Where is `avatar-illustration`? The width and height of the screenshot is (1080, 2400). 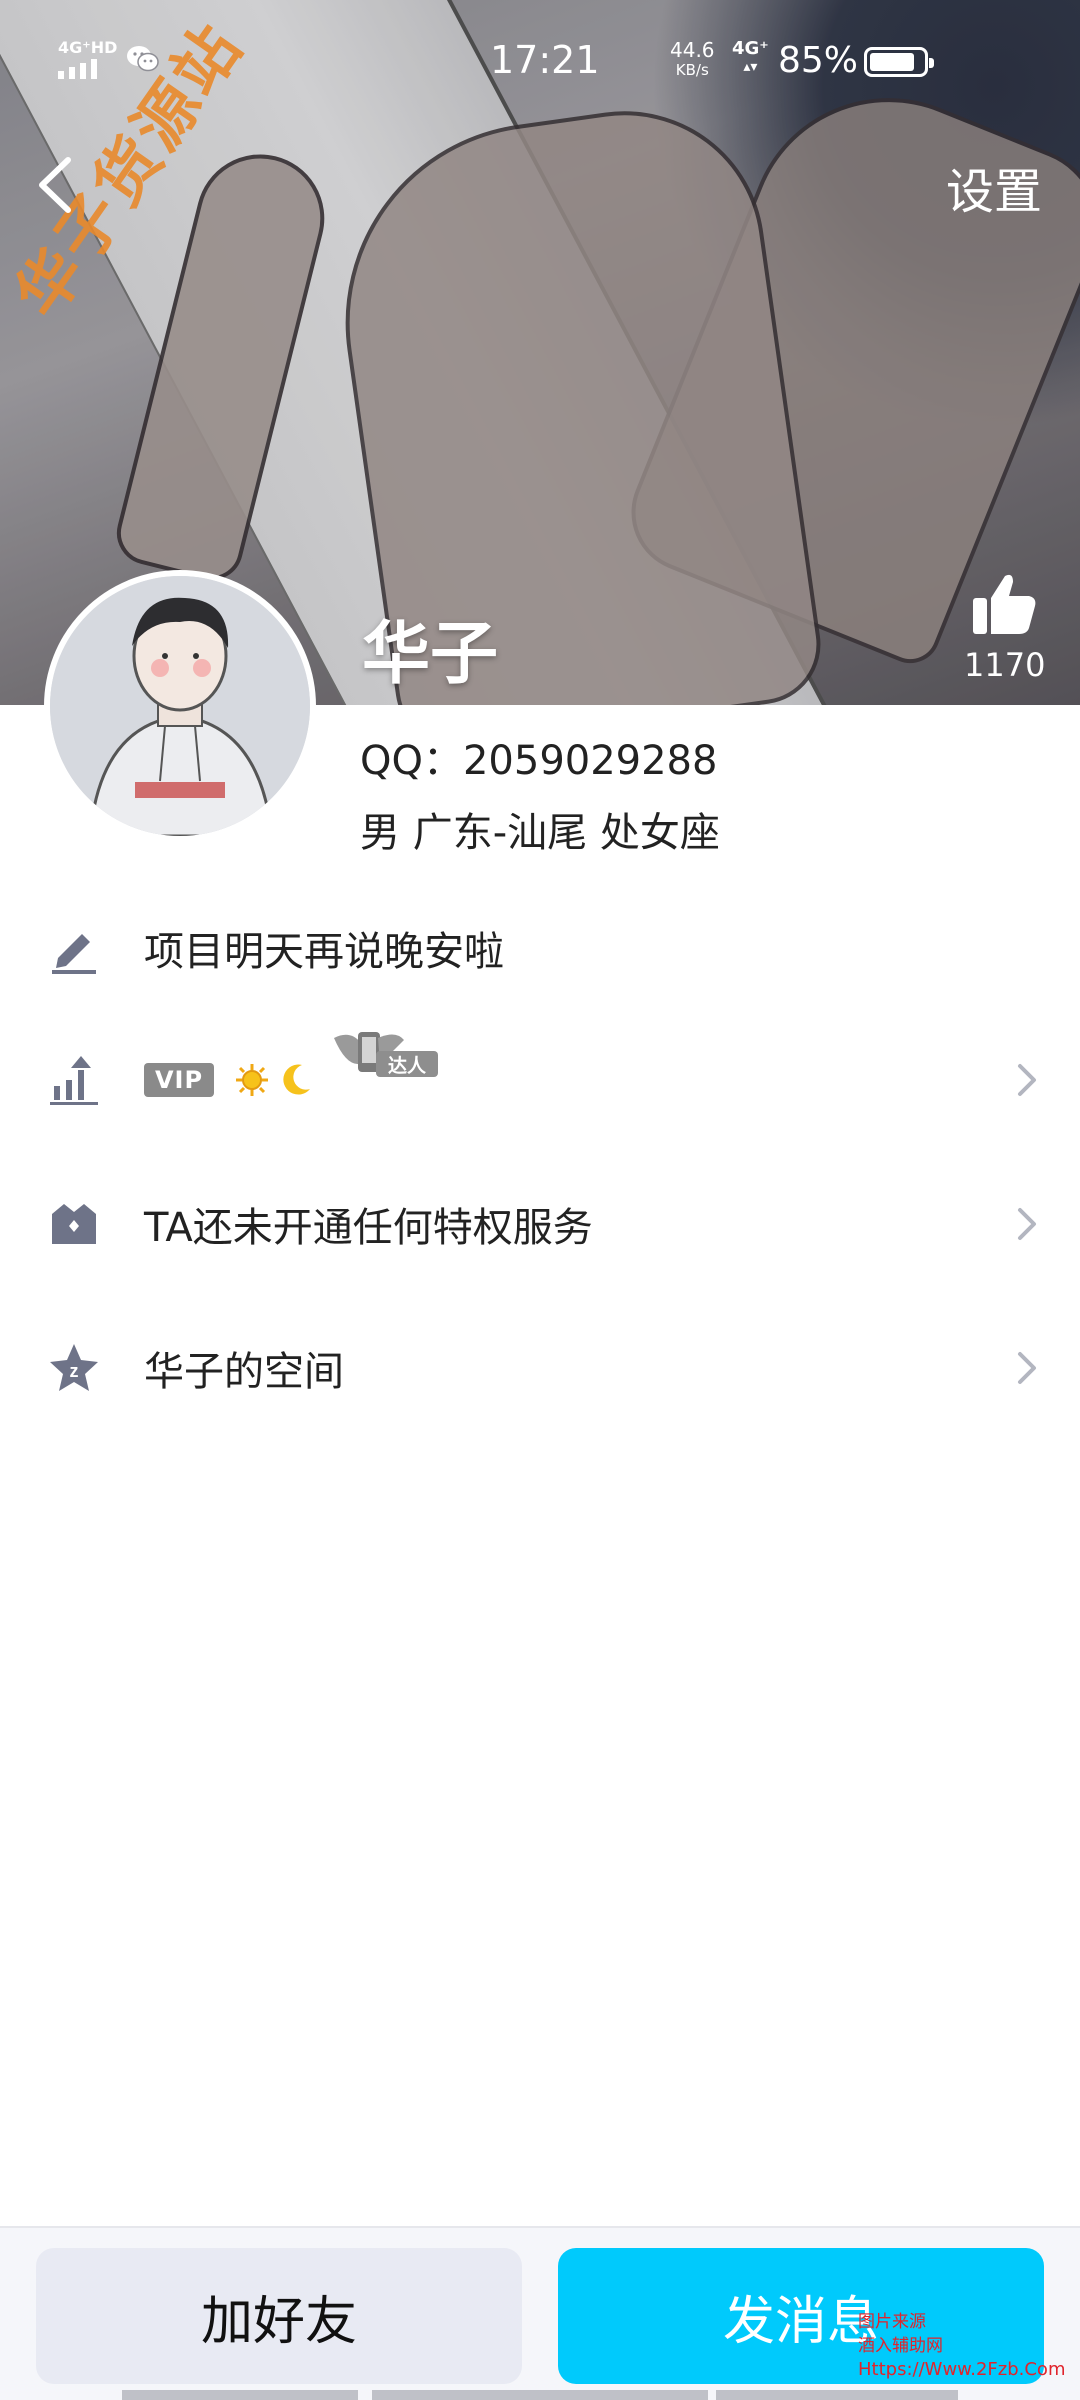 avatar-illustration is located at coordinates (180, 706).